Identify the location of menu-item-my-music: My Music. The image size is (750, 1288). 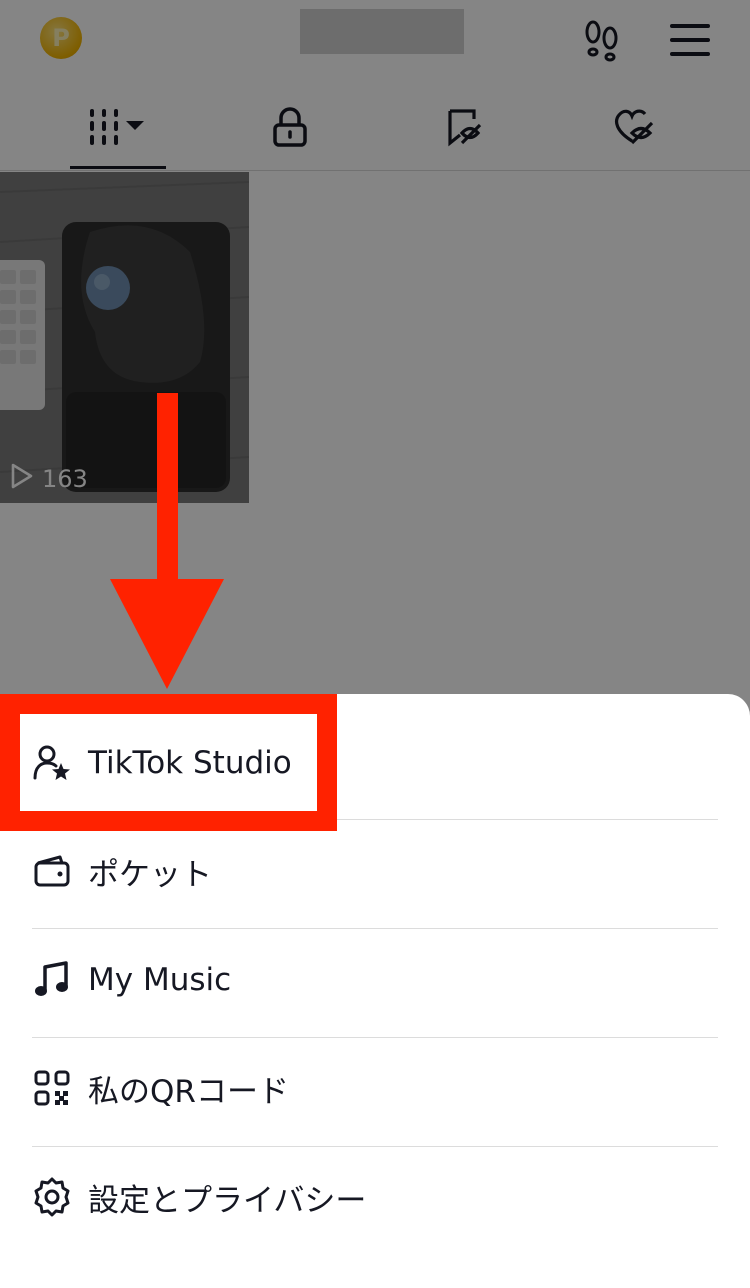
(375, 980).